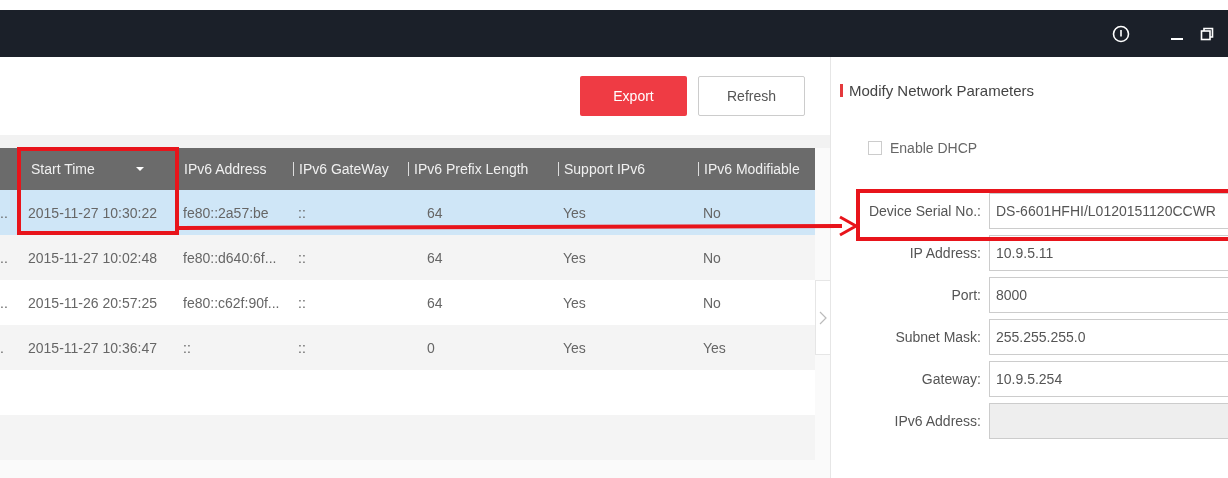 This screenshot has height=478, width=1228. I want to click on input-field: DS-6601HFHI/L0120151120CCWR, so click(1108, 211).